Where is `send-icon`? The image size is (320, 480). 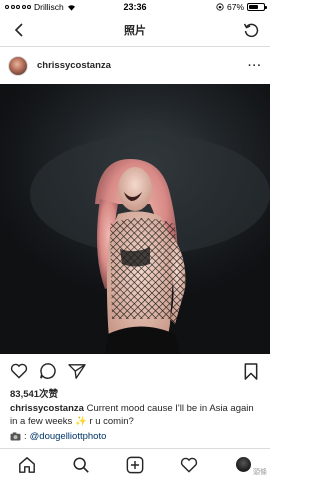
send-icon is located at coordinates (77, 371).